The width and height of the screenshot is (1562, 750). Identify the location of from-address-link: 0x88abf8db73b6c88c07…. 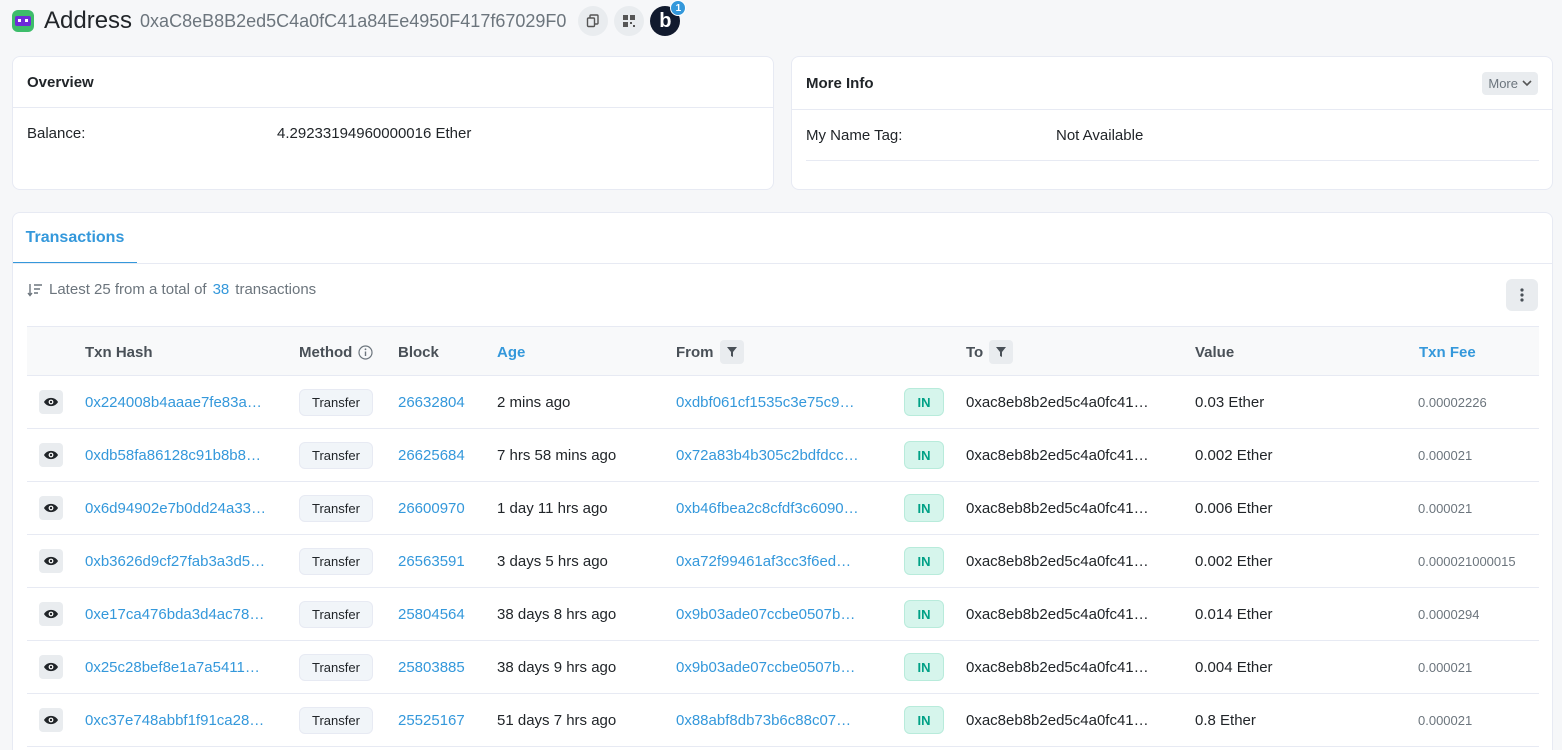
(772, 720).